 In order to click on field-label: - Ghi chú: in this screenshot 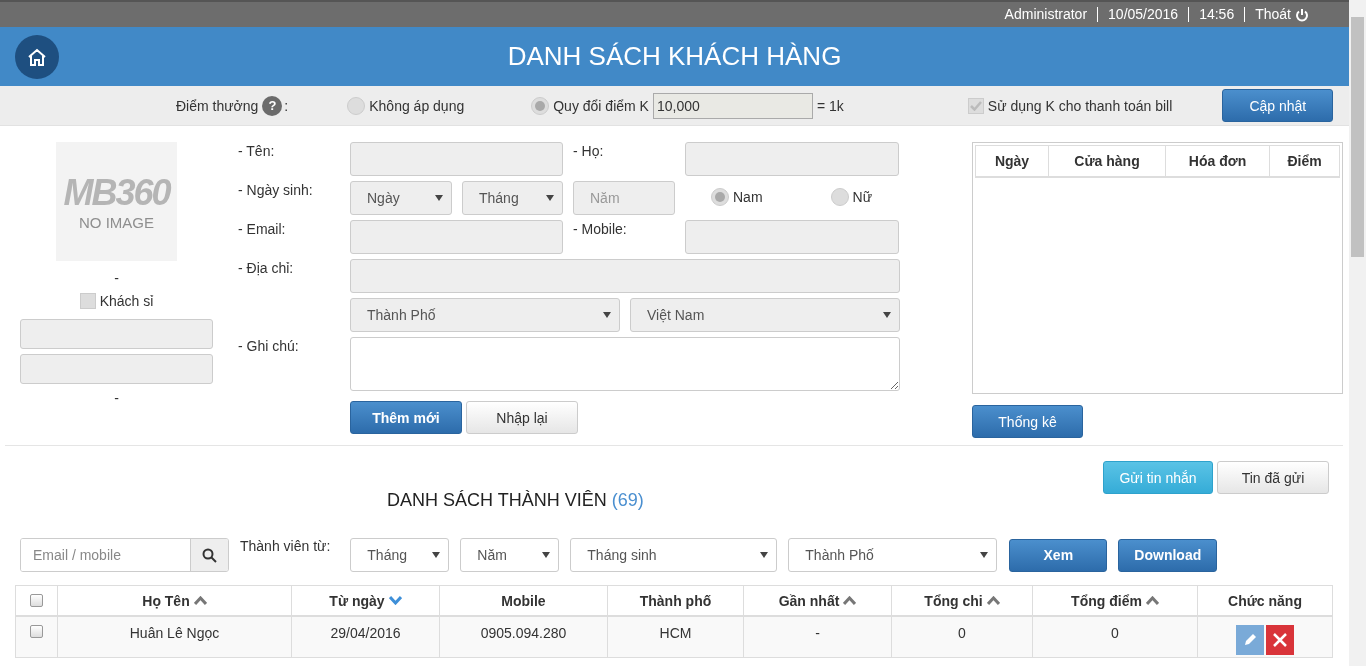, I will do `click(269, 345)`.